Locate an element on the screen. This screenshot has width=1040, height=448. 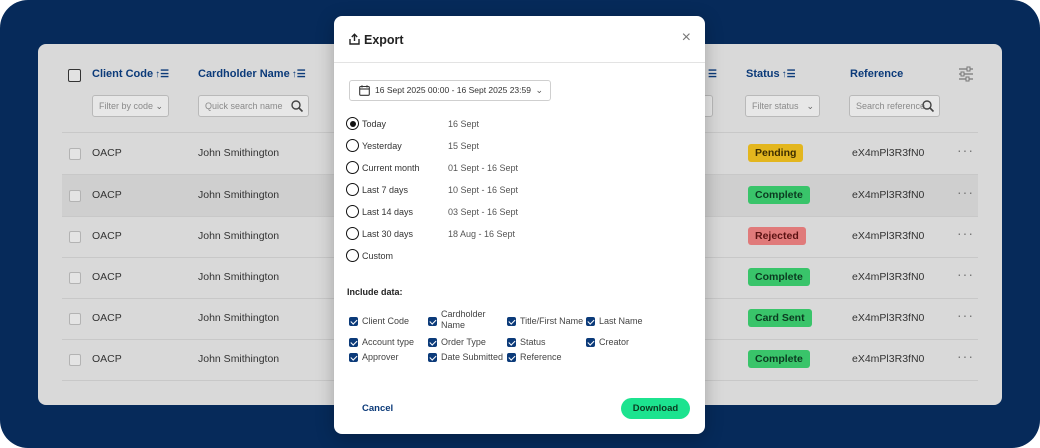
range-option-label: Custom is located at coordinates (378, 256).